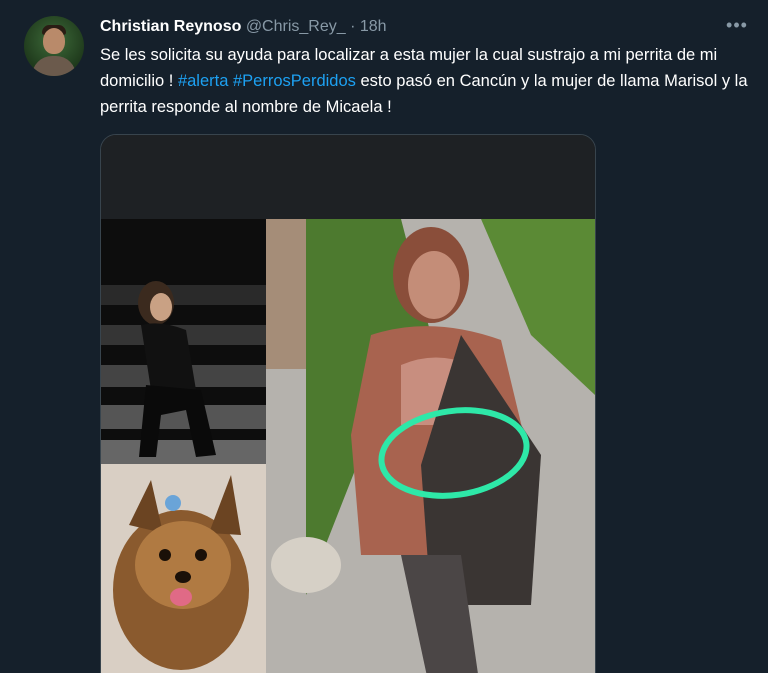 The image size is (768, 673). Describe the element at coordinates (203, 81) in the screenshot. I see `hashtag-alerta: #alerta` at that location.